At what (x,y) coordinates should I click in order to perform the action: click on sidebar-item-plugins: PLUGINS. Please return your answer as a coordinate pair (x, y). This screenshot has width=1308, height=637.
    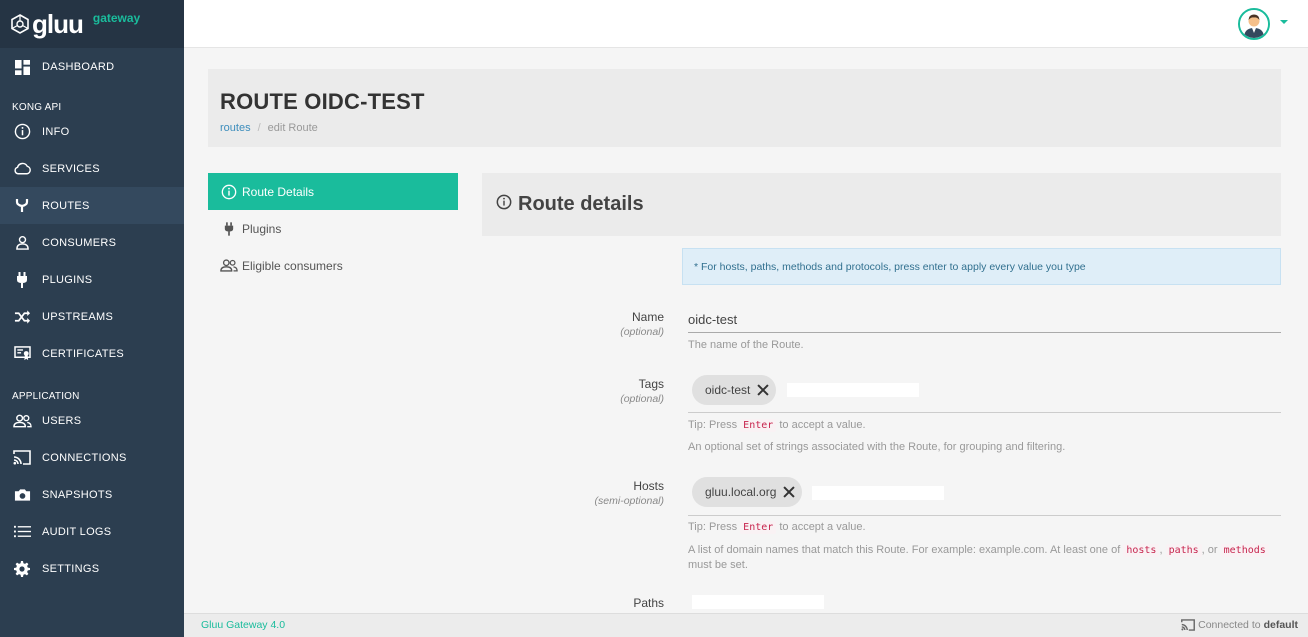
    Looking at the image, I should click on (92, 279).